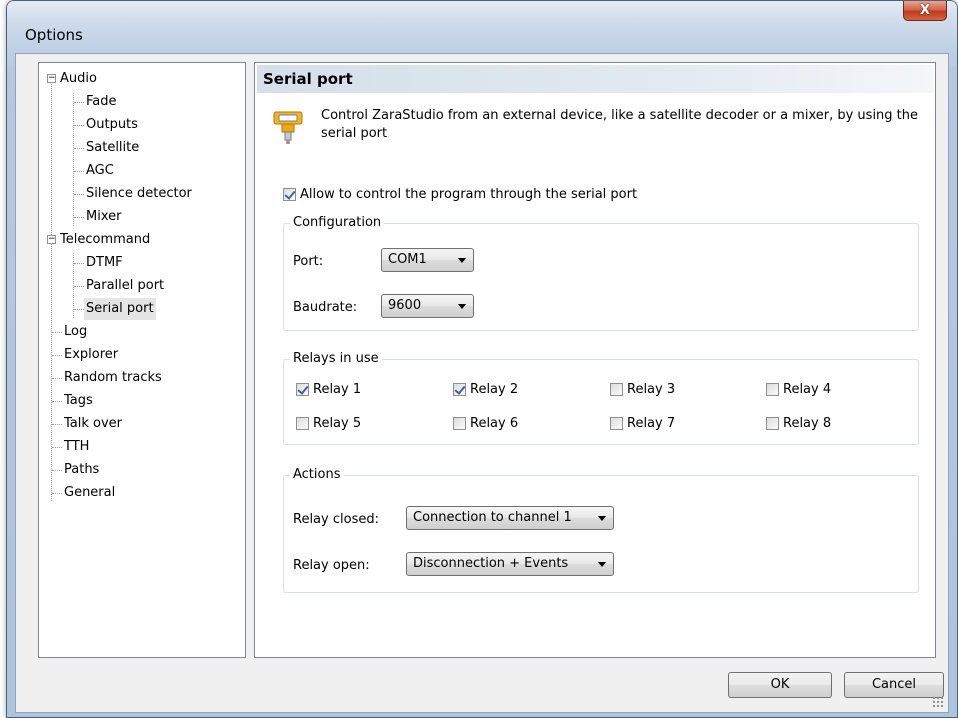  I want to click on actions-legend: Actions, so click(317, 475).